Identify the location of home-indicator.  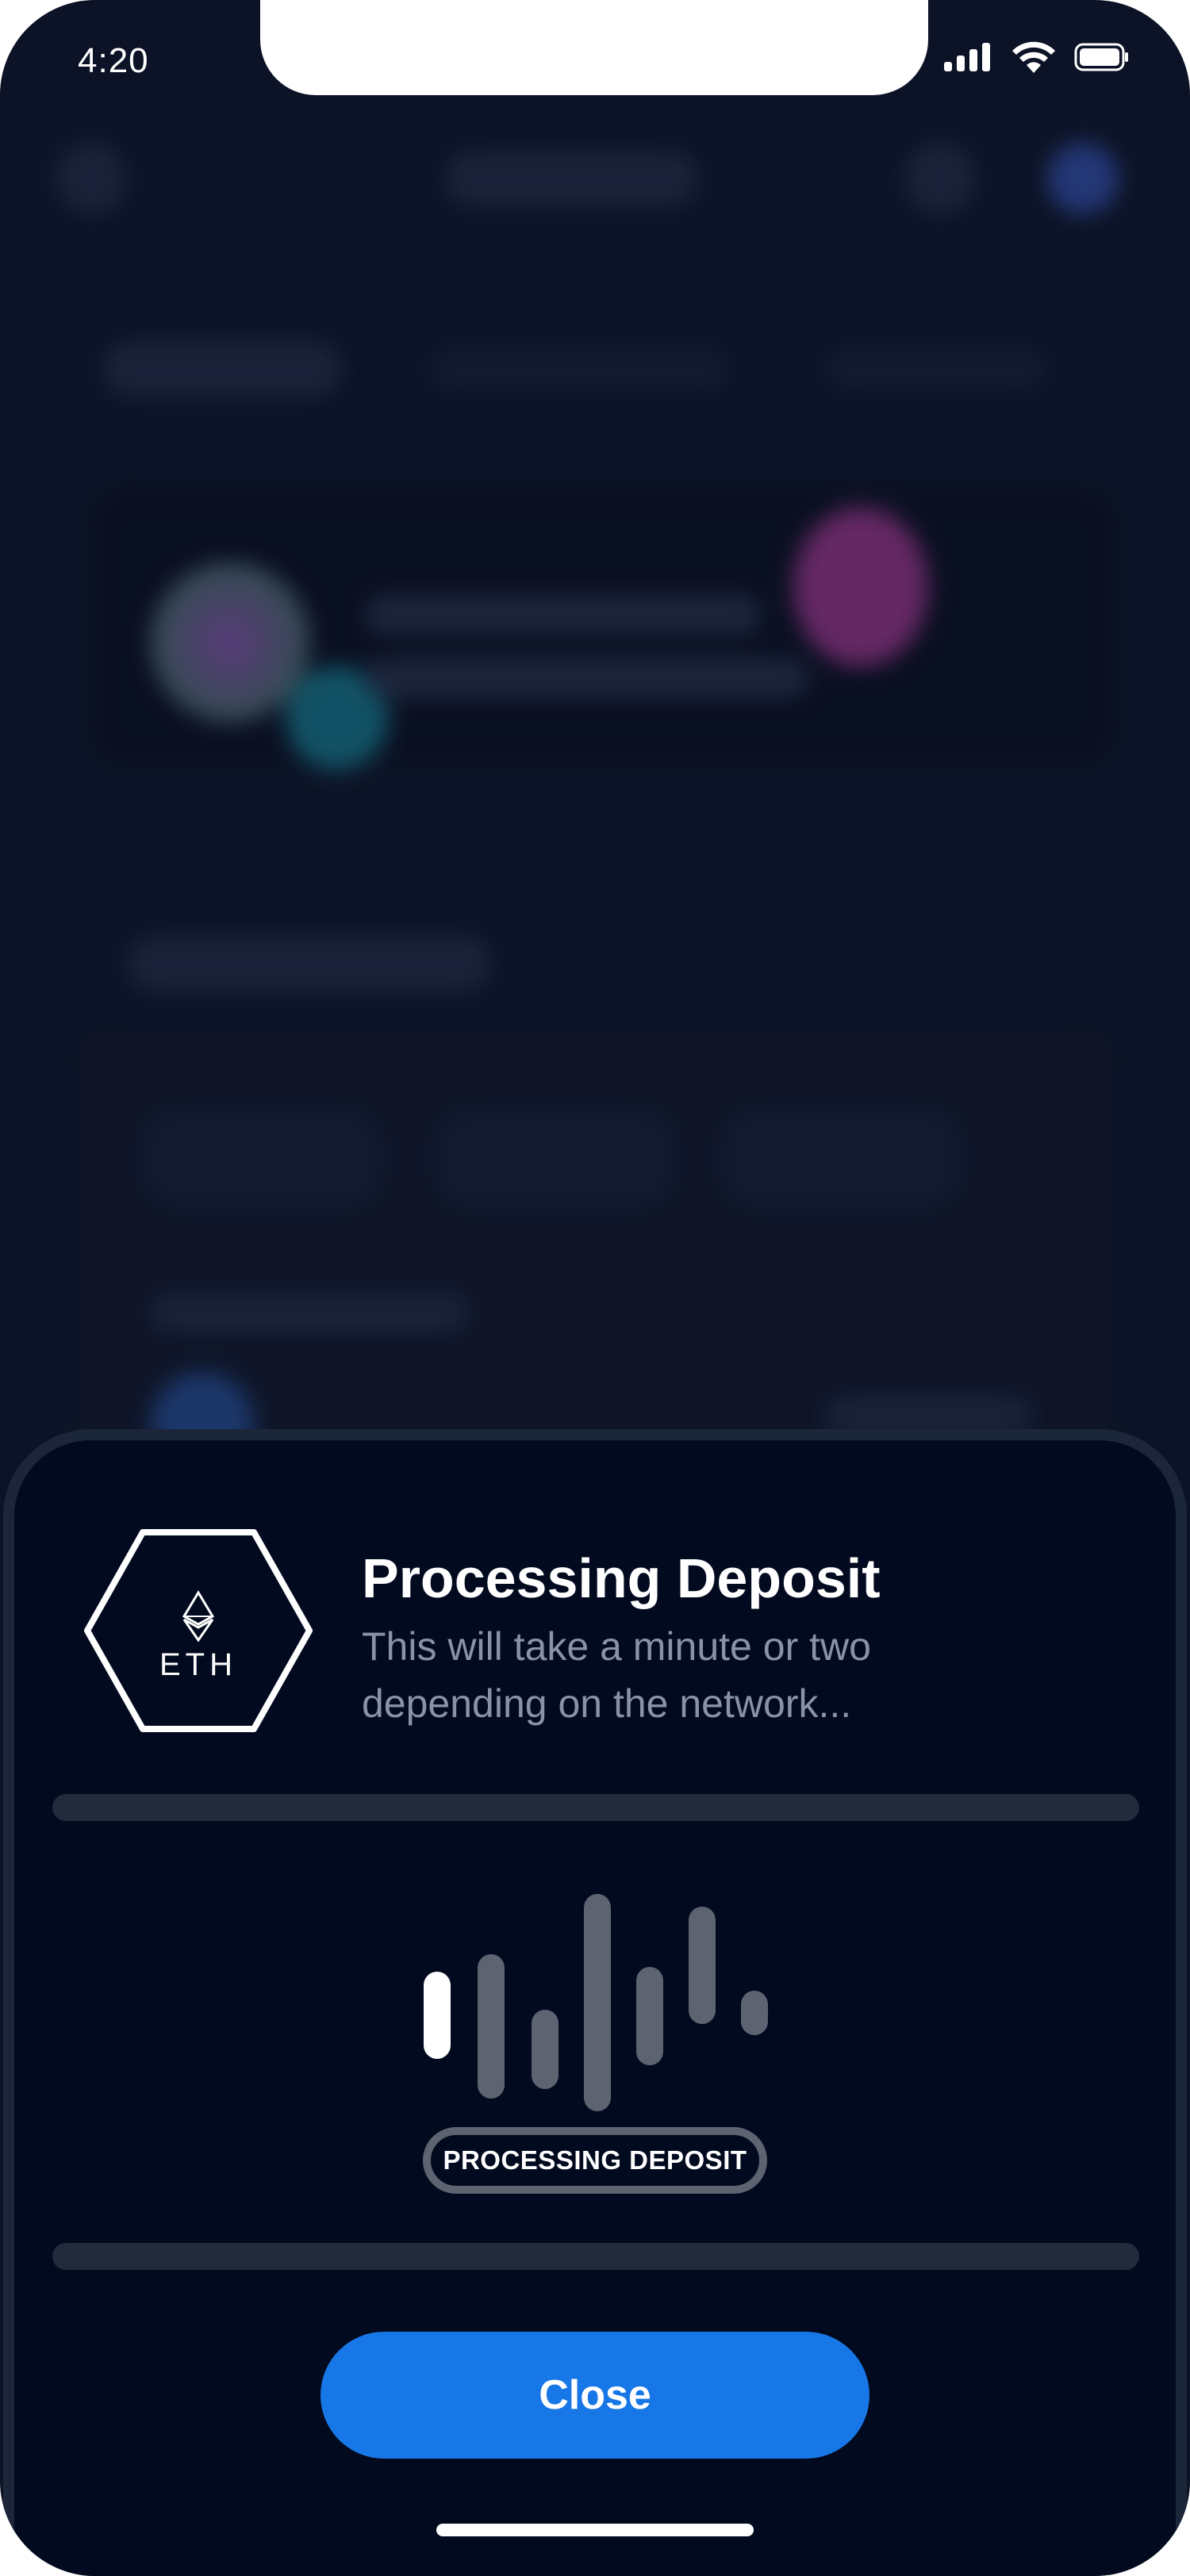
(595, 2530).